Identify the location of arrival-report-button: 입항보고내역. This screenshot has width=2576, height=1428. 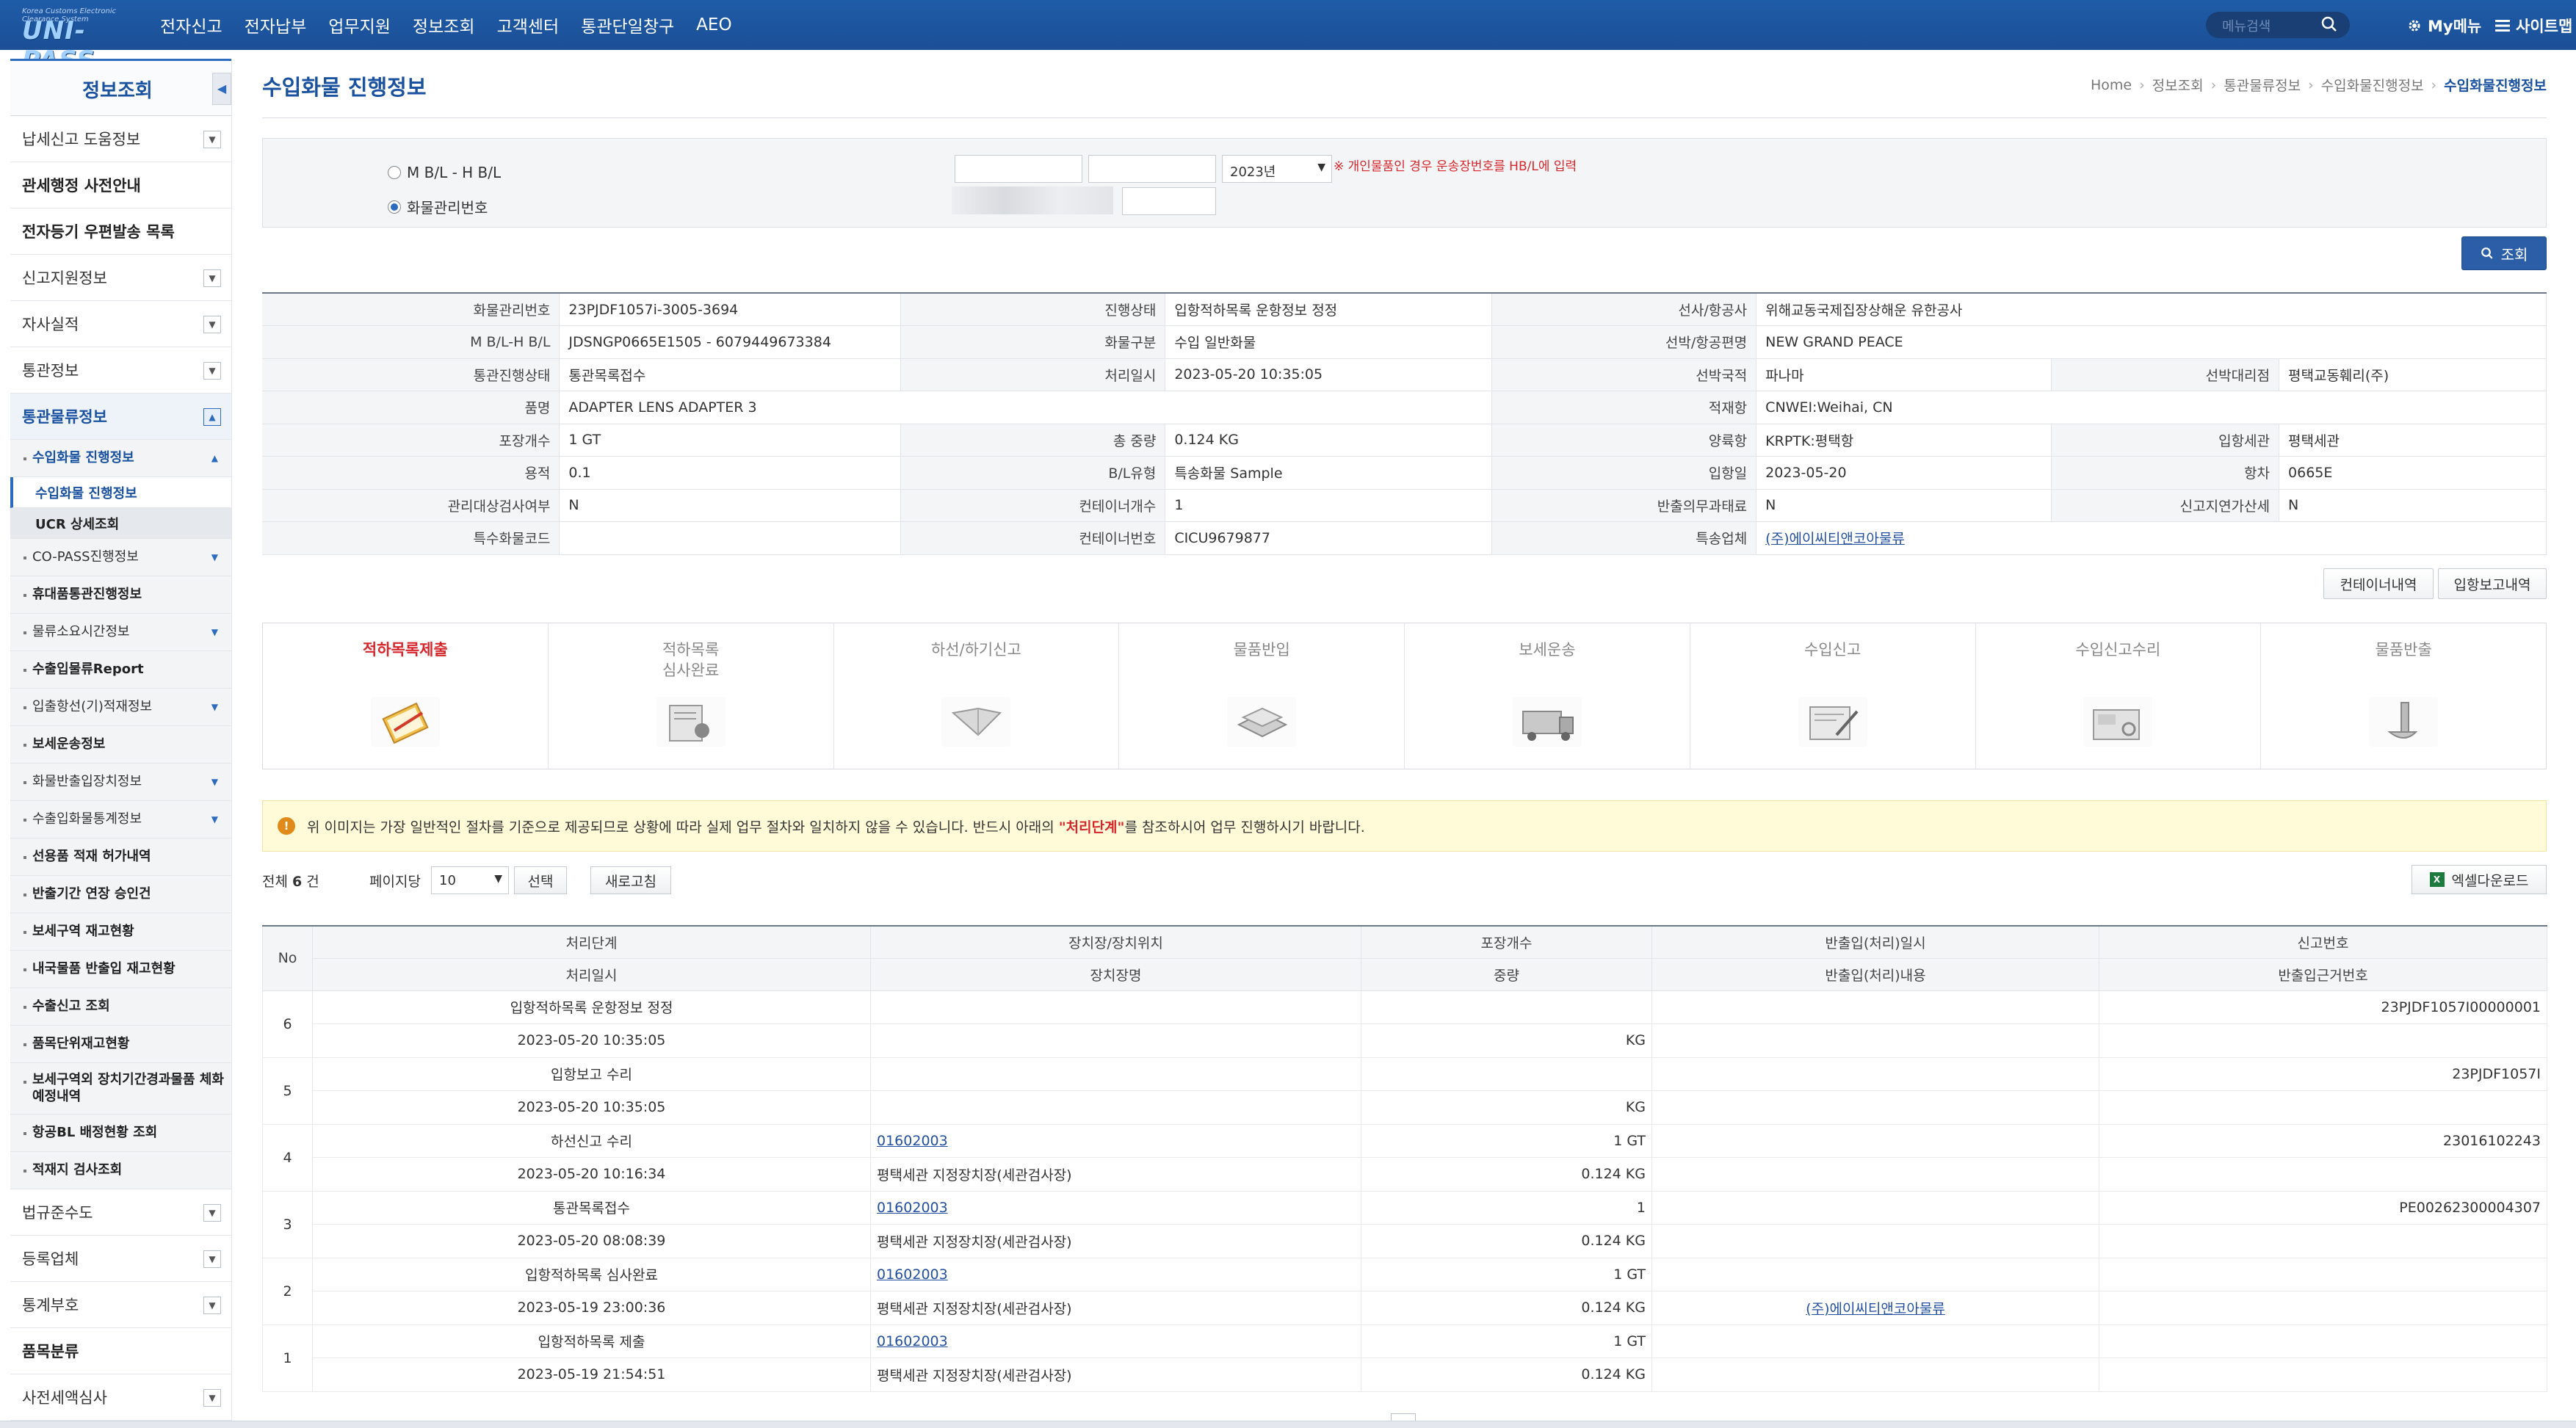
(2492, 583).